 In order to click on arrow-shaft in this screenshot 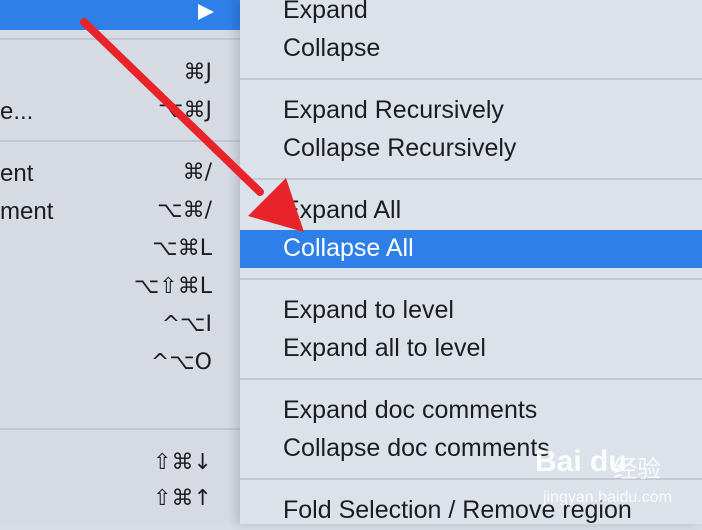, I will do `click(172, 107)`.